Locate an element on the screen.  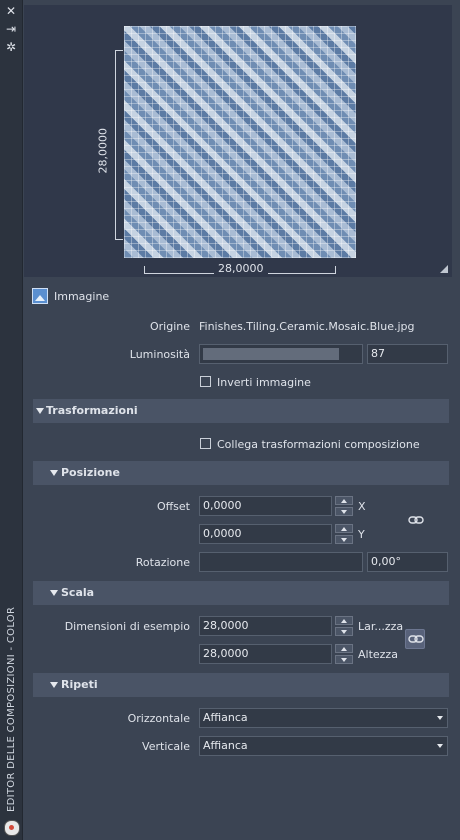
sample-height-input: 28,0000 is located at coordinates (265, 654).